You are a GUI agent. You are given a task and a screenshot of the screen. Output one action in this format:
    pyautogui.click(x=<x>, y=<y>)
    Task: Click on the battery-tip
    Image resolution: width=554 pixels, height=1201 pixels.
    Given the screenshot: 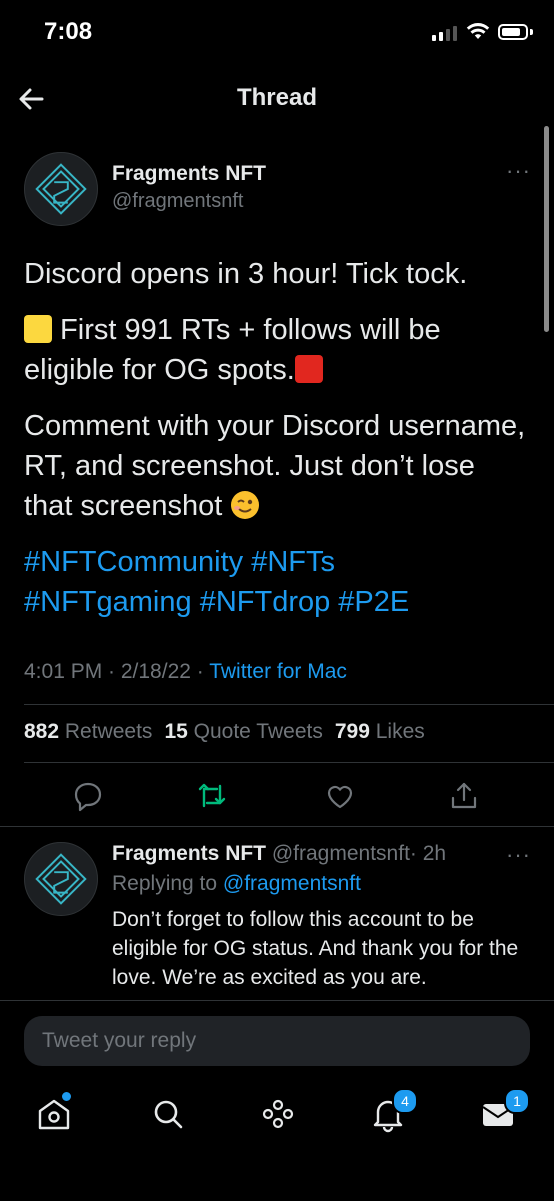 What is the action you would take?
    pyautogui.click(x=531, y=32)
    